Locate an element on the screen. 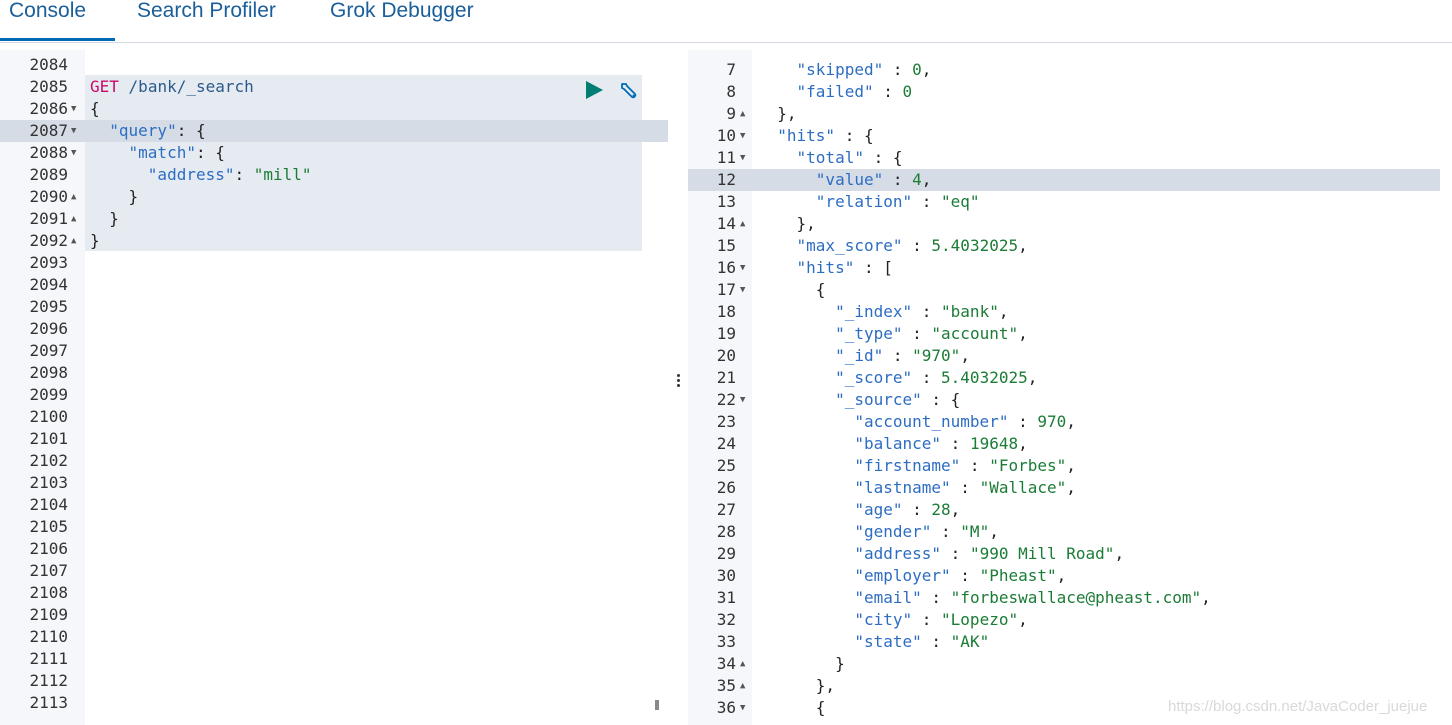 The width and height of the screenshot is (1452, 725). code-line: 23 "account_number" : 970, is located at coordinates (1070, 422).